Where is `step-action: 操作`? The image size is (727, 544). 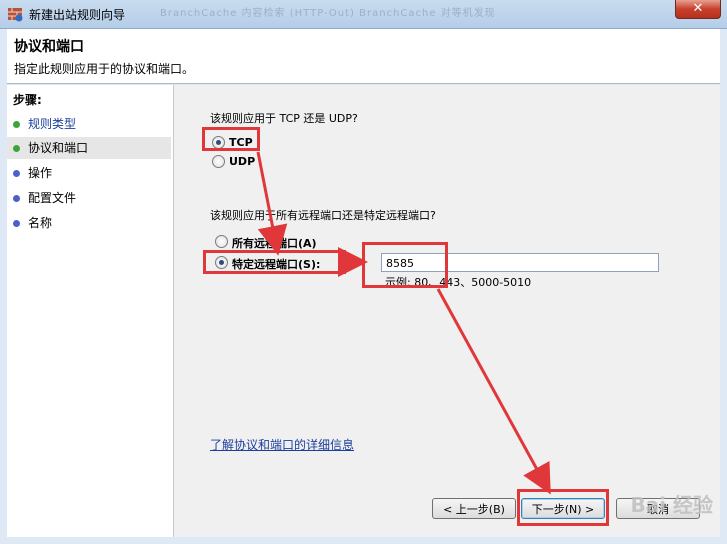
step-action: 操作 is located at coordinates (89, 173).